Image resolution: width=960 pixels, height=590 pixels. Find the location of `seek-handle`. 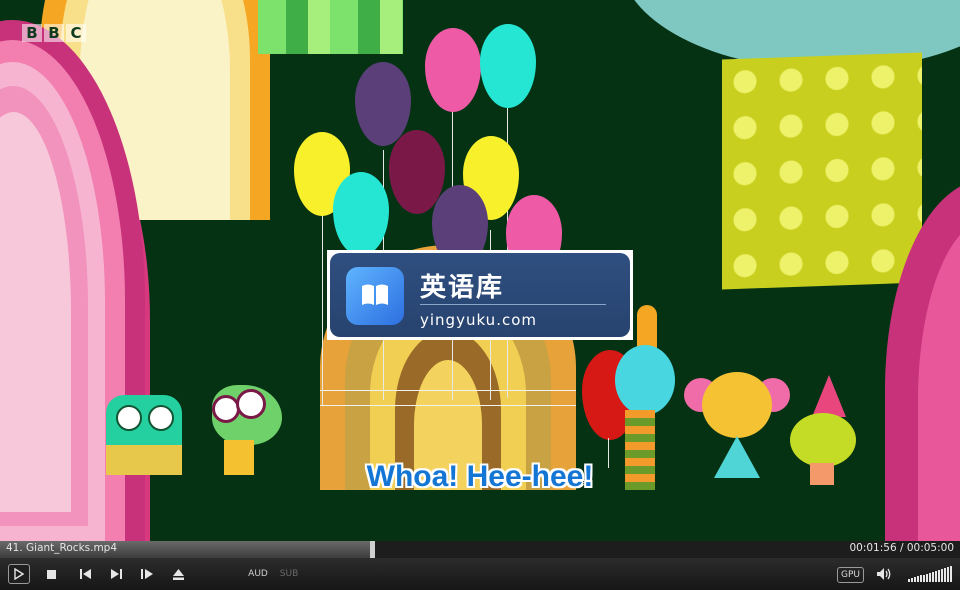

seek-handle is located at coordinates (372, 549).